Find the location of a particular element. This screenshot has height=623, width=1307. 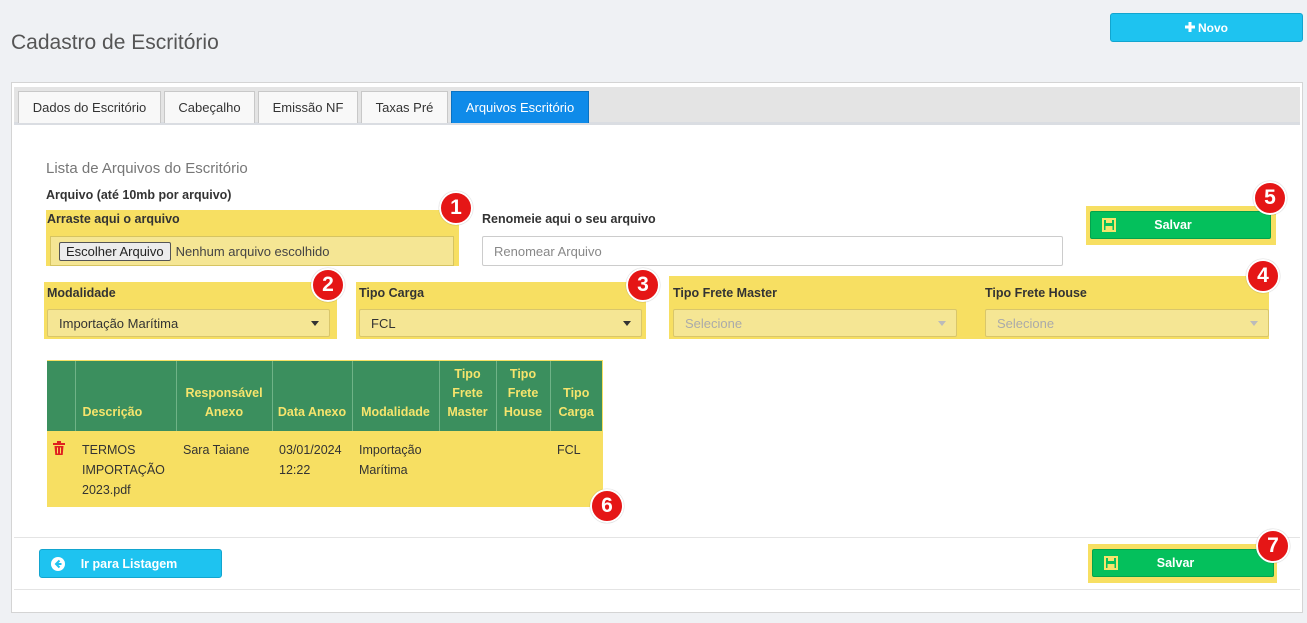

table-header-responsavel: Responsável Anexo is located at coordinates (224, 396).